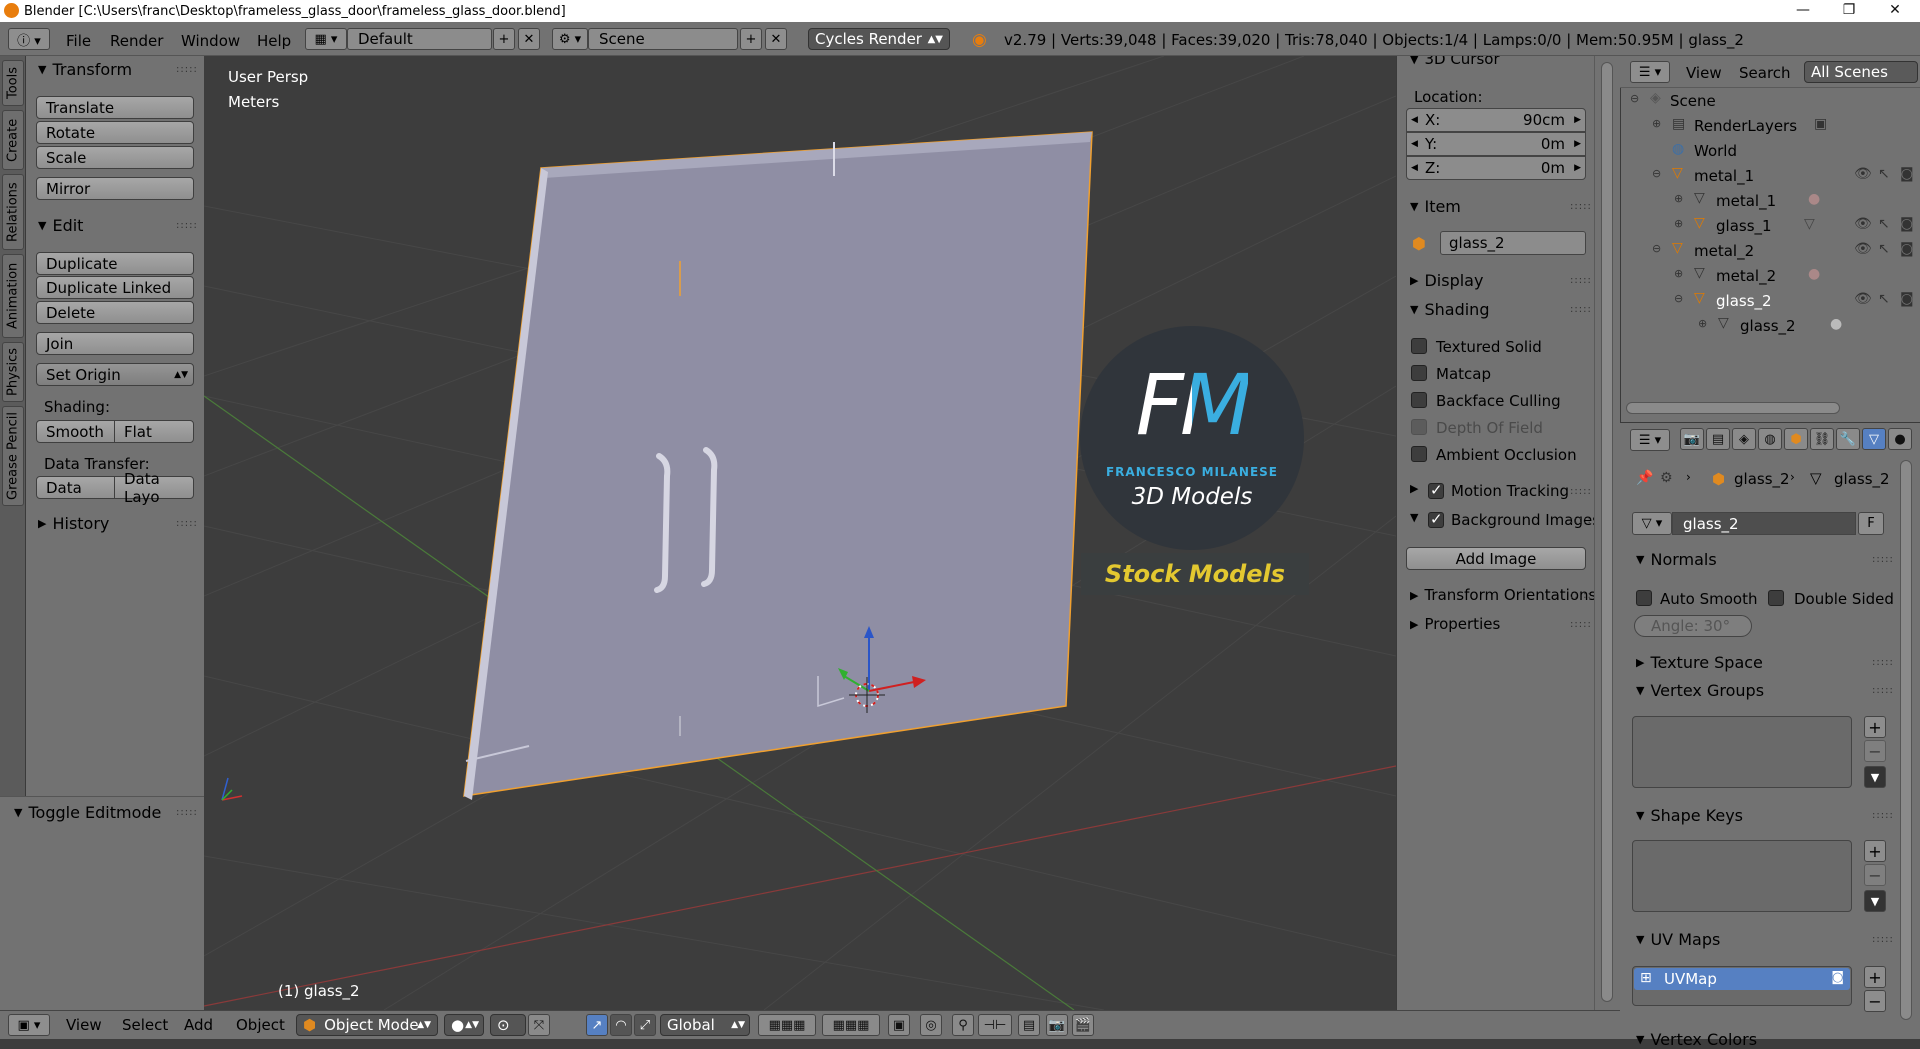  Describe the element at coordinates (1764, 523) in the screenshot. I see `mesh-name-field: glass_2` at that location.